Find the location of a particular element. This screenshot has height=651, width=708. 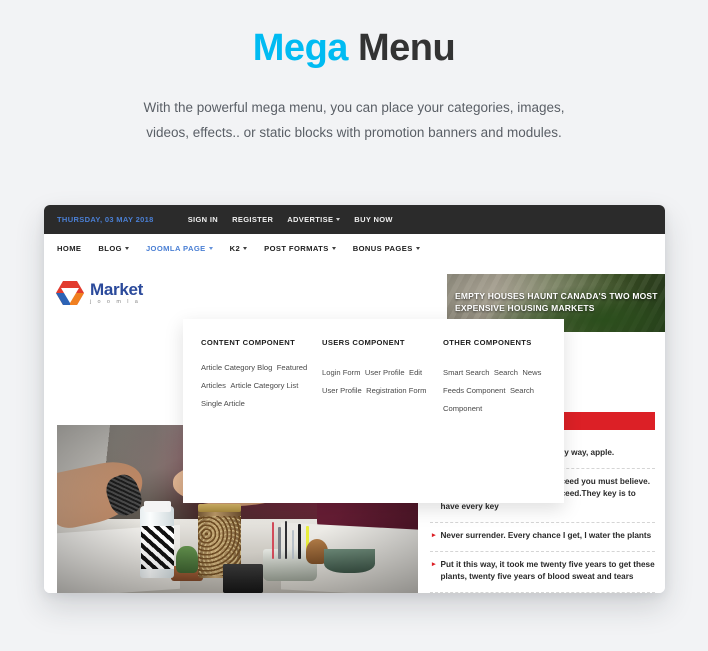

topbar-link-label: BUY NOW is located at coordinates (373, 219).